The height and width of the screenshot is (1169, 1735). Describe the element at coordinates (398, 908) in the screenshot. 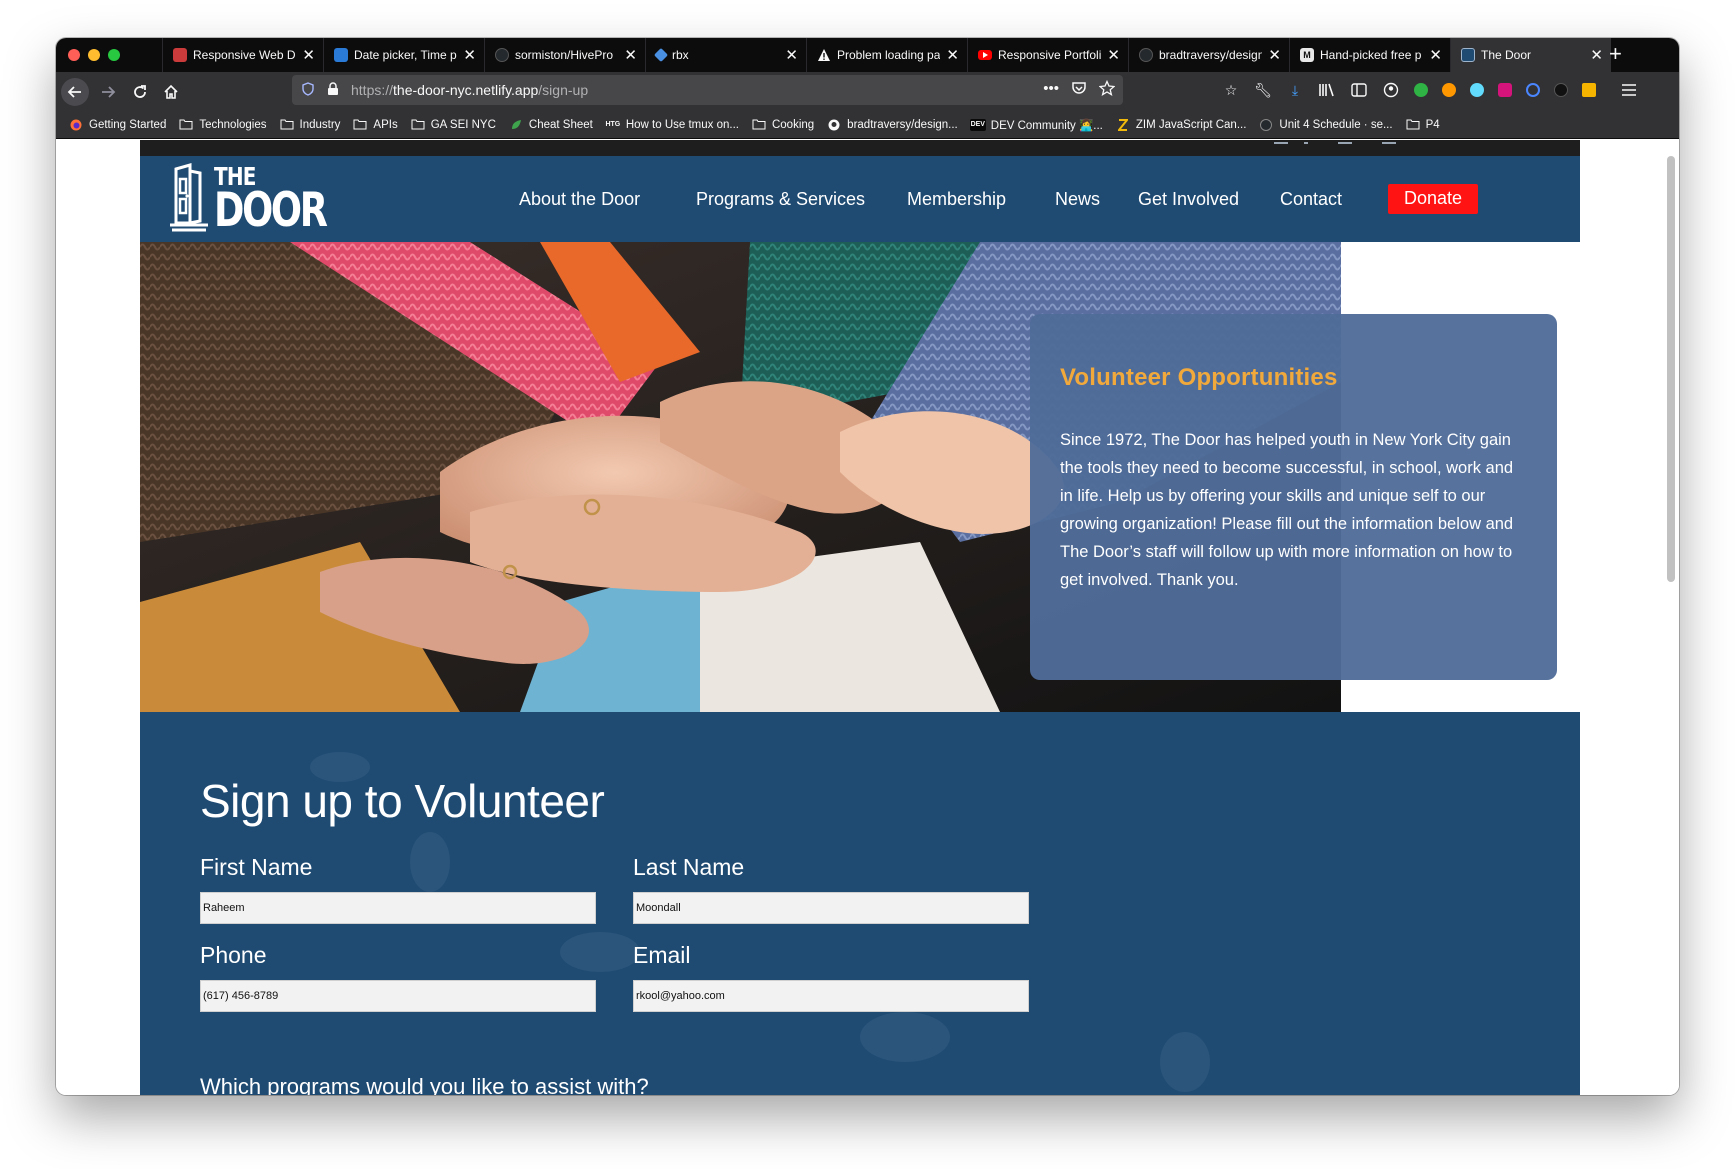

I see `first-name-input` at that location.